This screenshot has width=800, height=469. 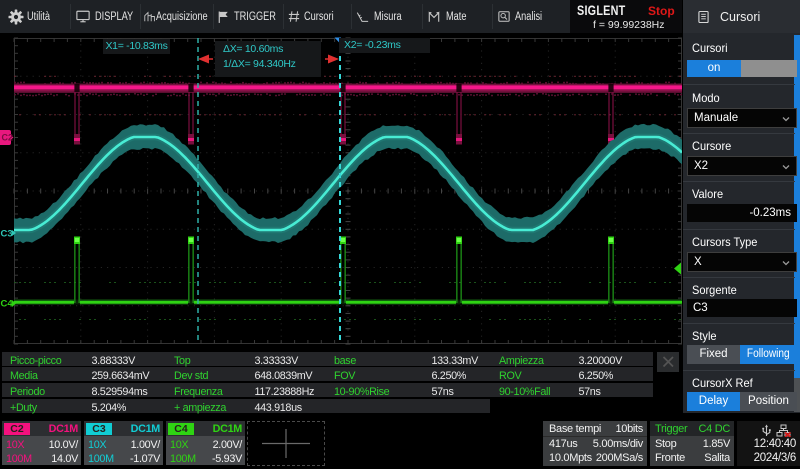 What do you see at coordinates (7, 304) in the screenshot?
I see `svg-text: C4` at bounding box center [7, 304].